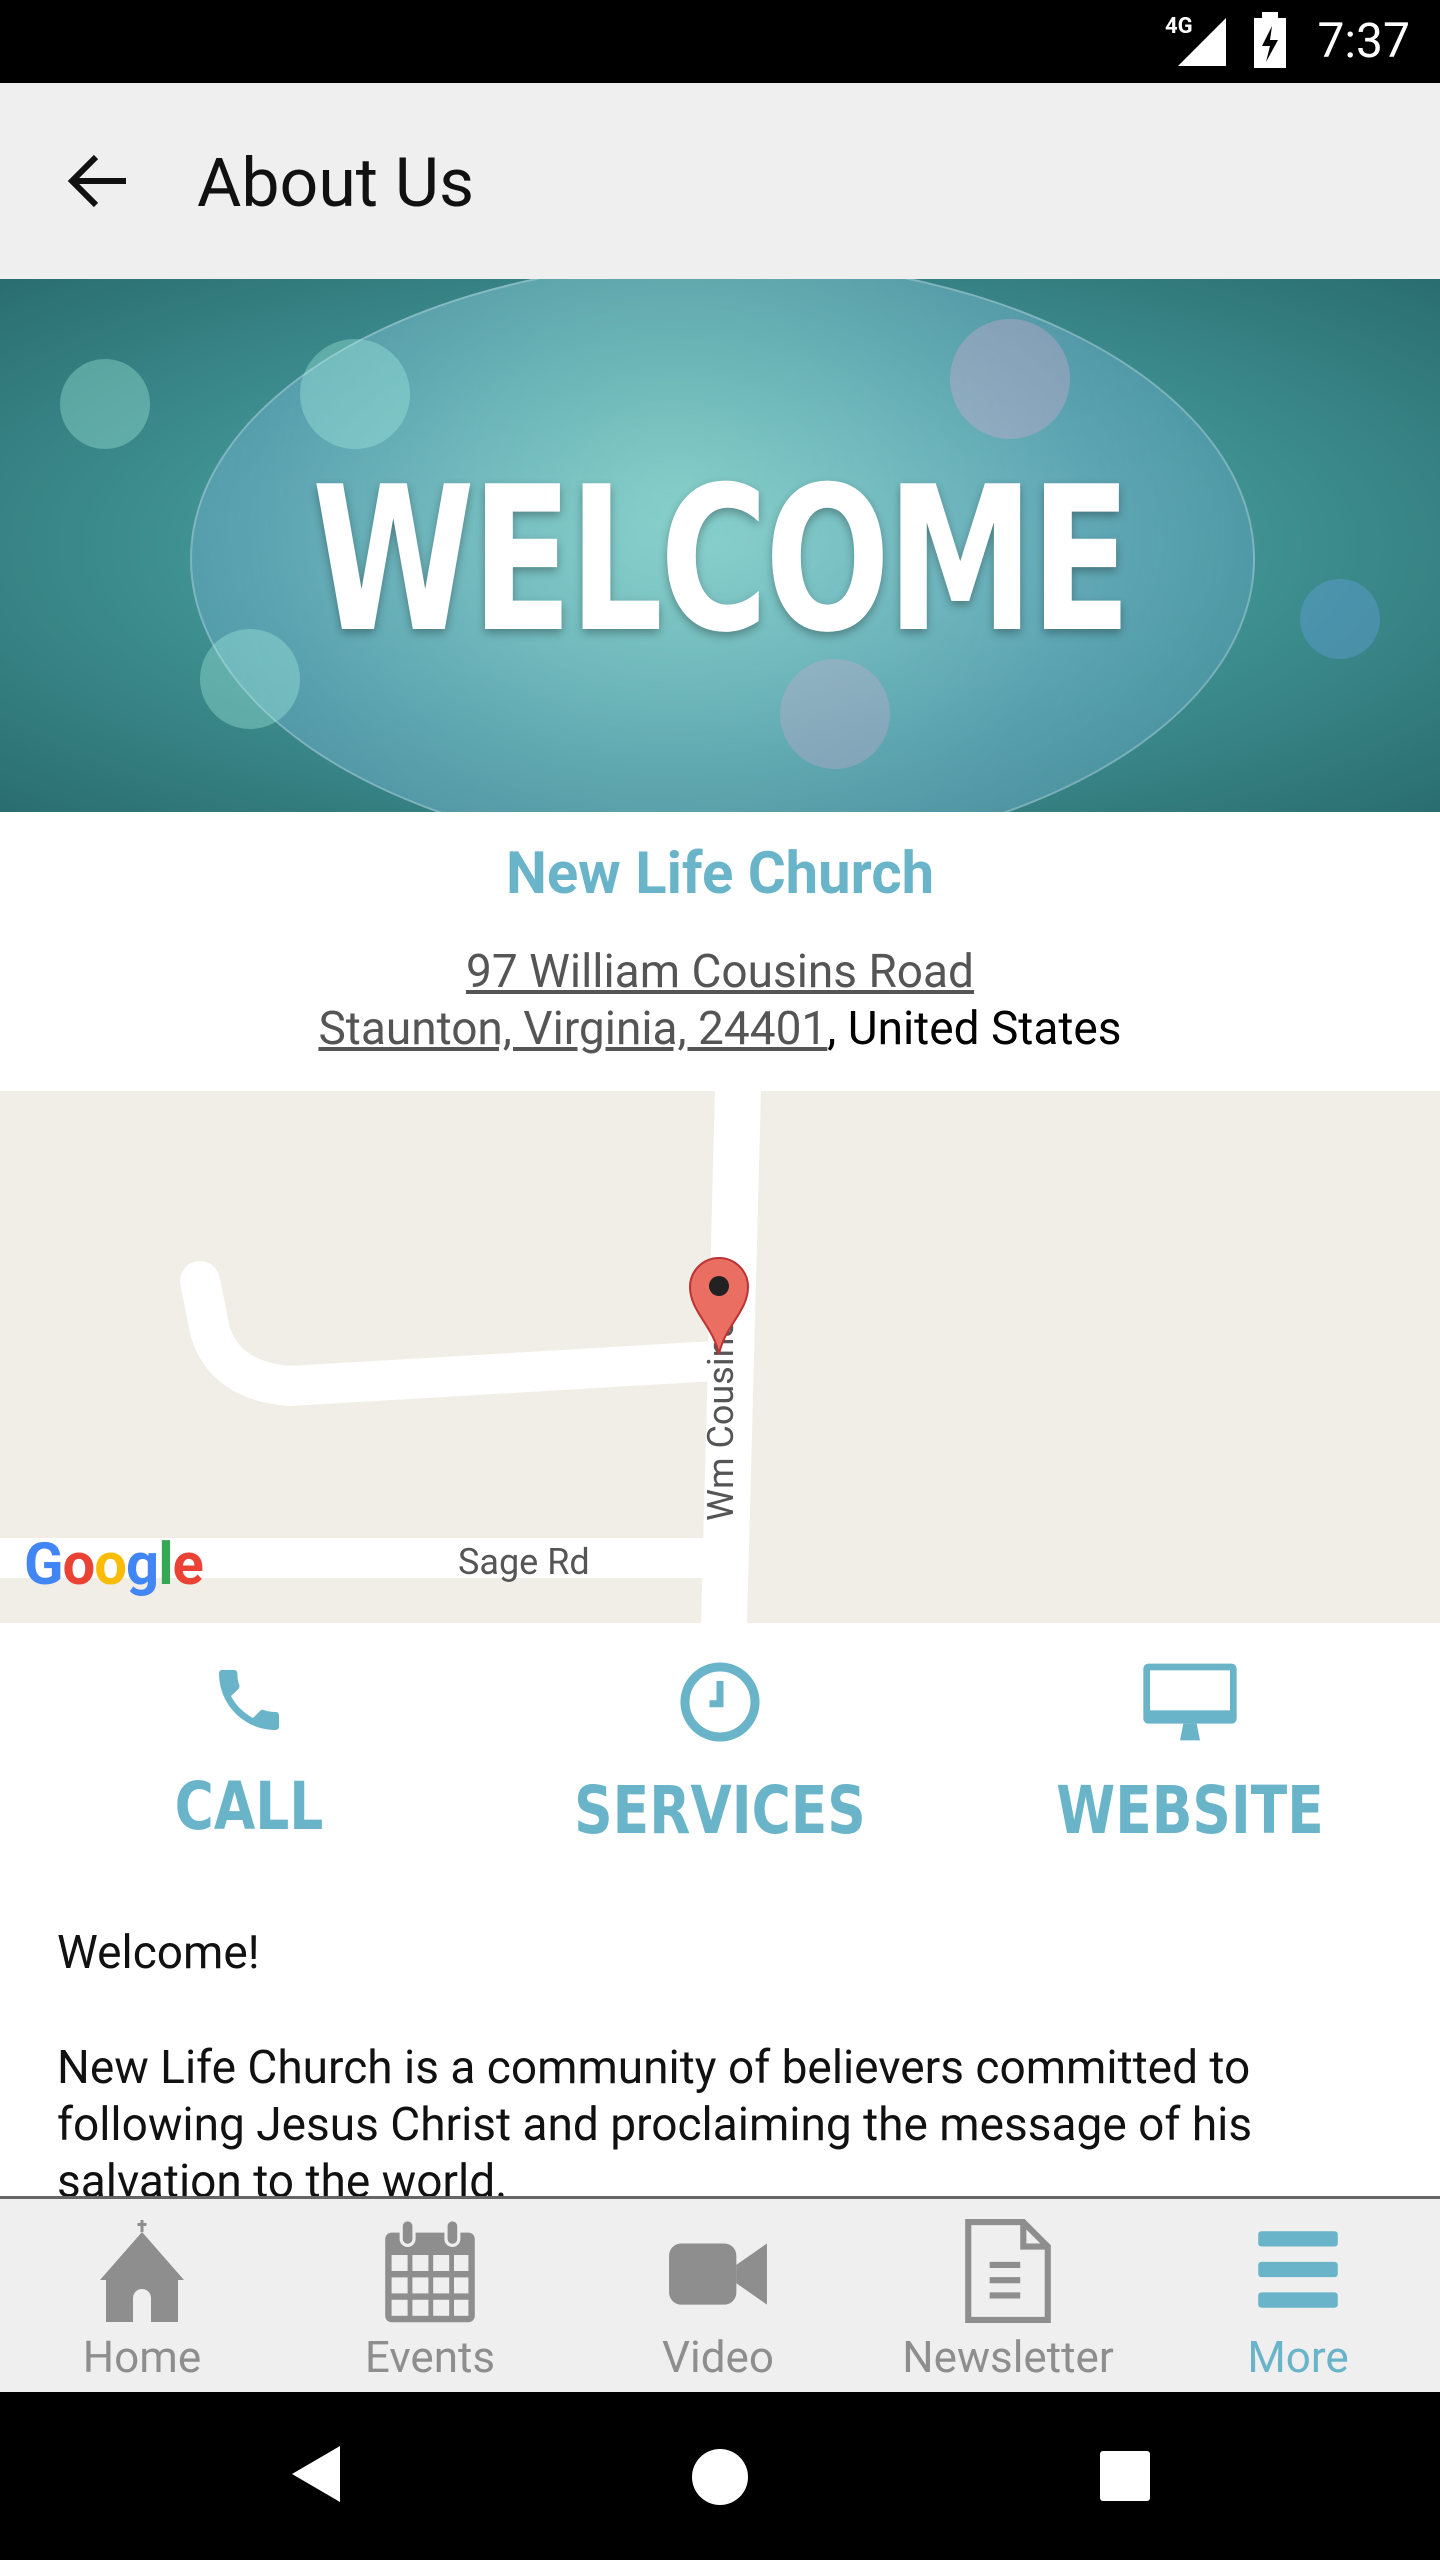 The height and width of the screenshot is (2560, 1440). What do you see at coordinates (430, 2357) in the screenshot?
I see `tab-label: Events` at bounding box center [430, 2357].